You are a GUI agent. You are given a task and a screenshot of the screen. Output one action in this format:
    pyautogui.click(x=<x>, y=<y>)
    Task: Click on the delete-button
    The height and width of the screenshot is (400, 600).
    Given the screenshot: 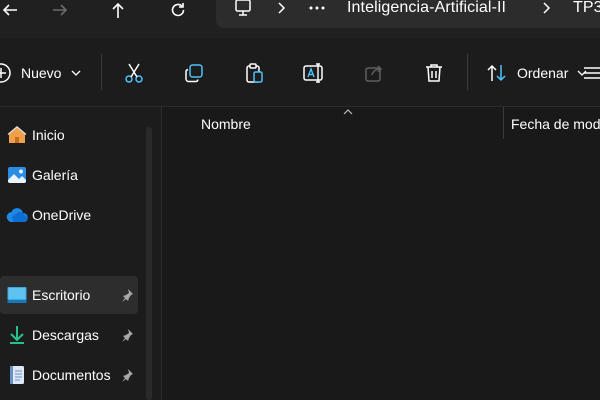 What is the action you would take?
    pyautogui.click(x=434, y=73)
    